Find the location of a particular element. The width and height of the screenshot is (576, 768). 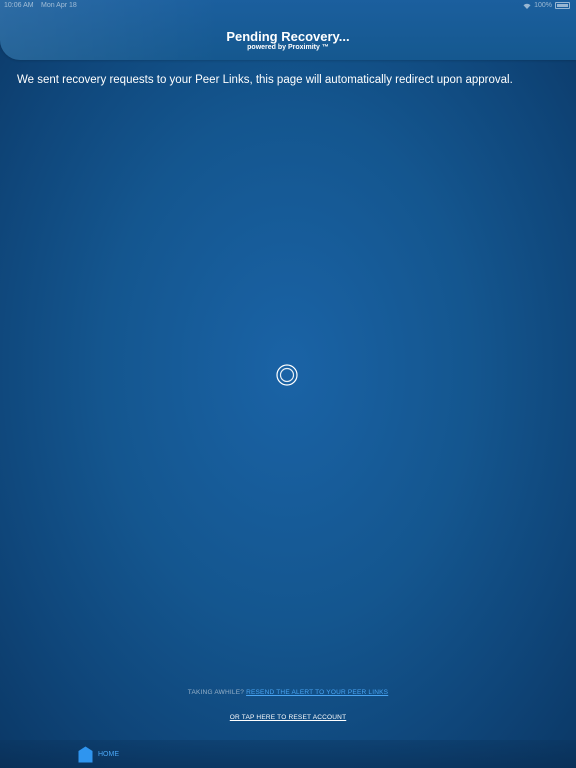

home-tab: HOME is located at coordinates (98, 754).